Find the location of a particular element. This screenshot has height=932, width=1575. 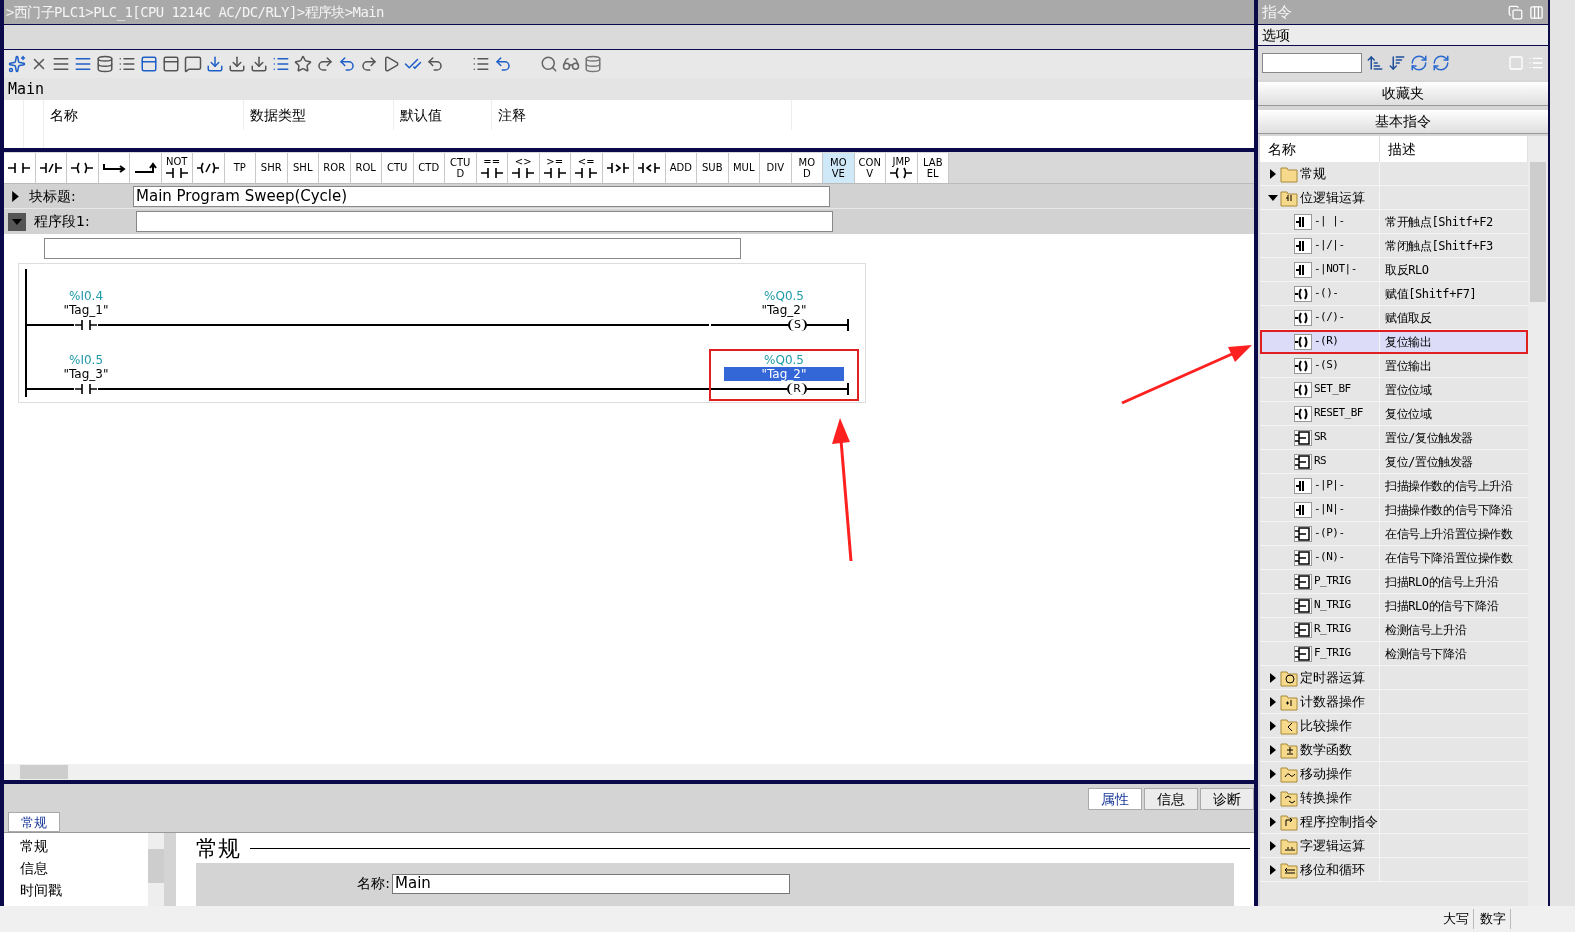

favorites-header: 收藏夹 is located at coordinates (1403, 94).